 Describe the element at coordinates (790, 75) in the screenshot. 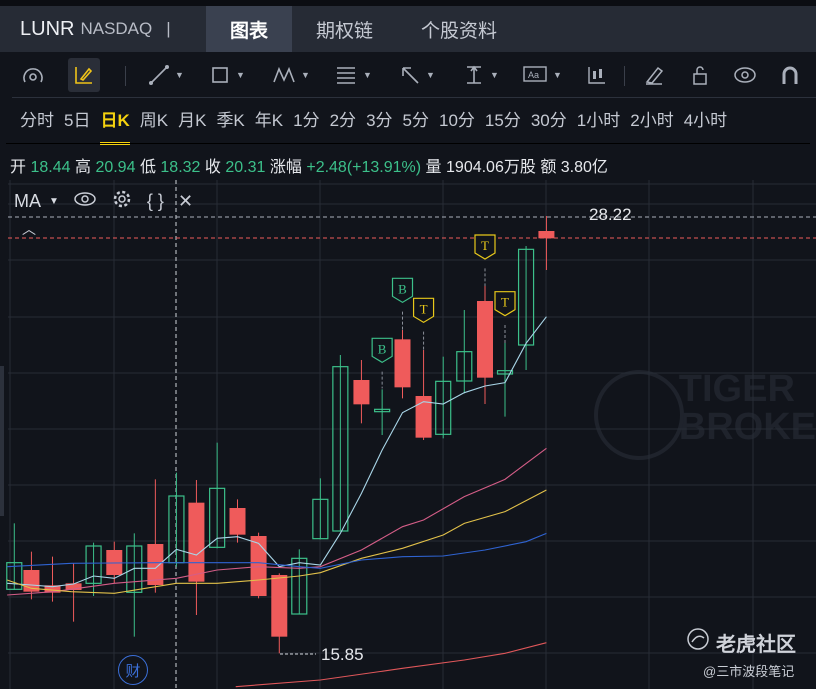

I see `magnet-icon` at that location.